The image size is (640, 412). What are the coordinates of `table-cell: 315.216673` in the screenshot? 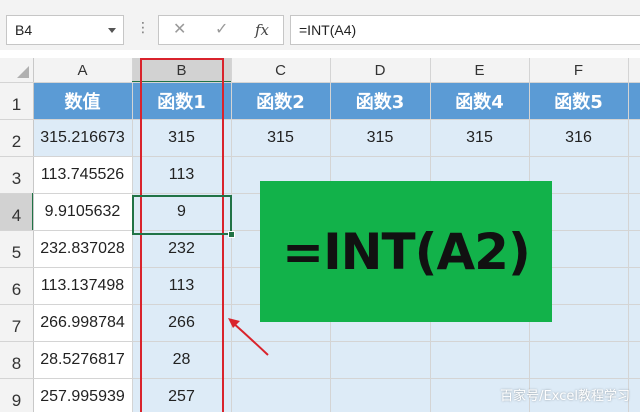 It's located at (82, 137).